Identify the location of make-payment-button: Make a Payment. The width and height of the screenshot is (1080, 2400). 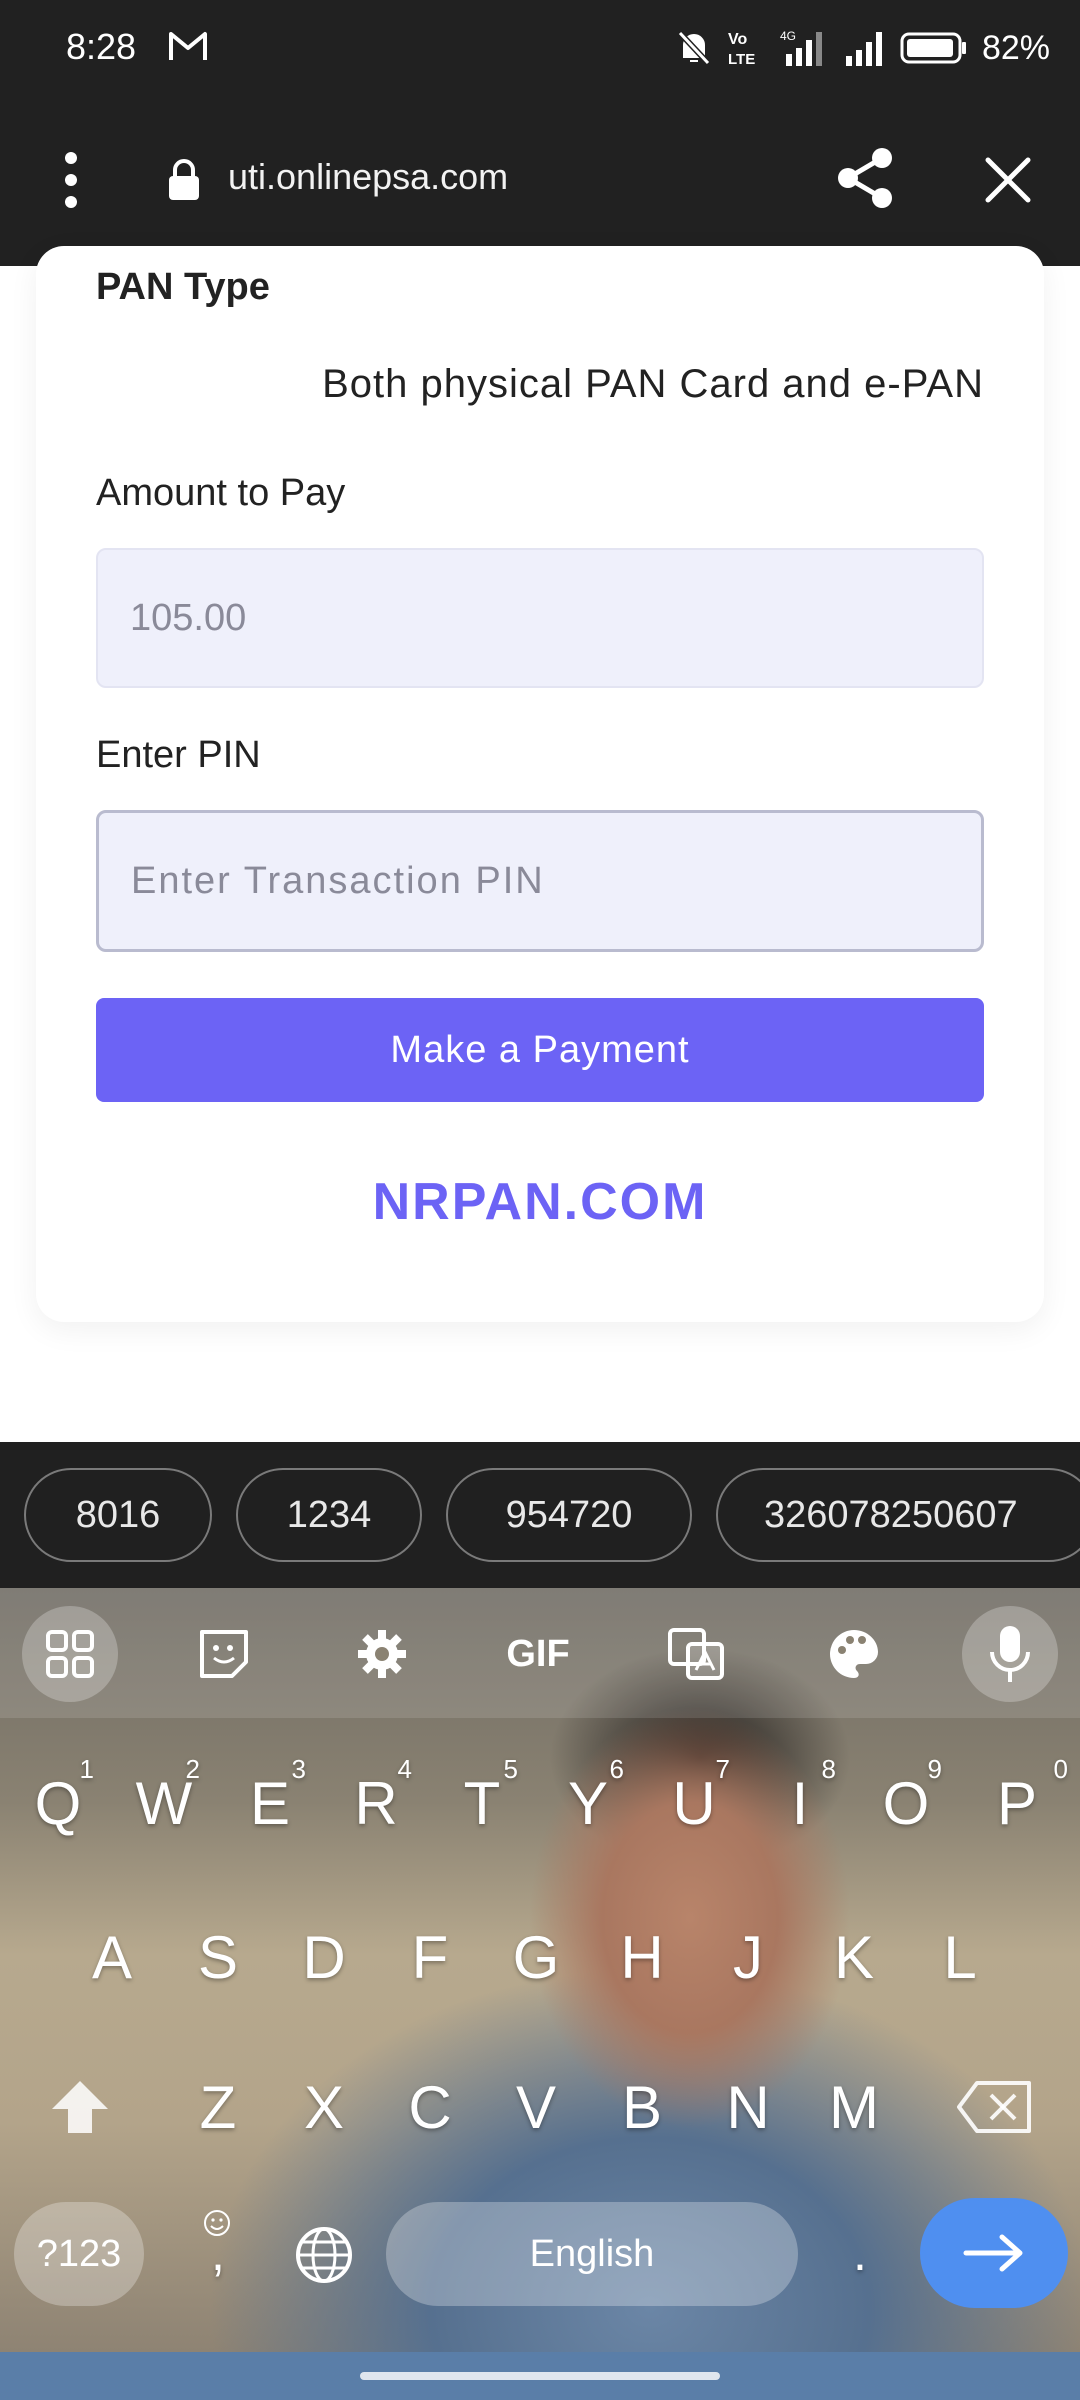
(540, 1050).